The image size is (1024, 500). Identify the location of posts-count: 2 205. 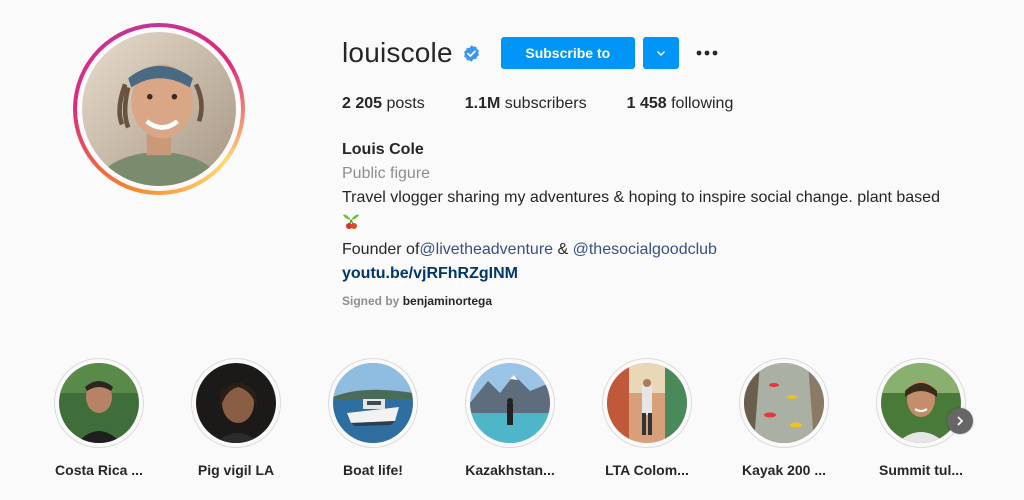
(362, 103).